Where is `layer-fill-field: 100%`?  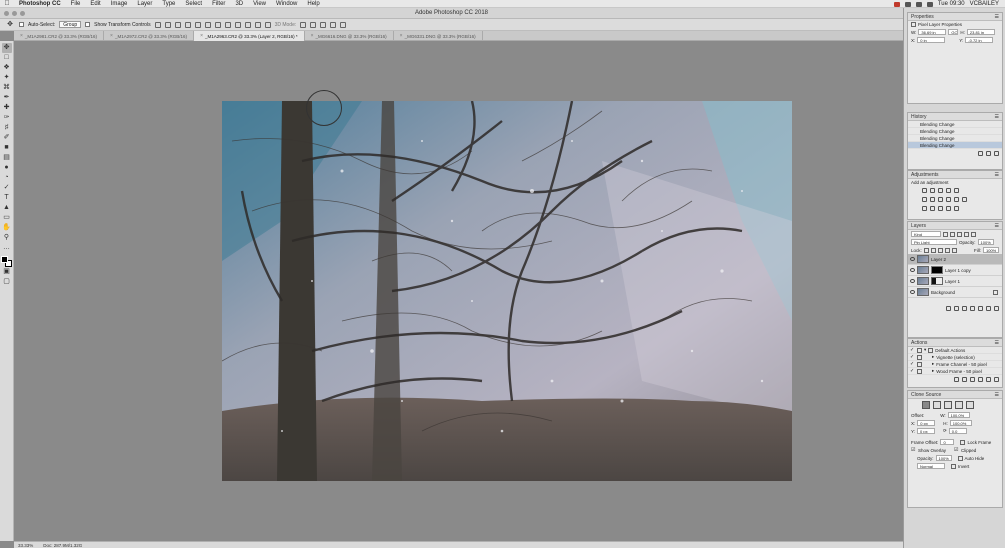 layer-fill-field: 100% is located at coordinates (991, 250).